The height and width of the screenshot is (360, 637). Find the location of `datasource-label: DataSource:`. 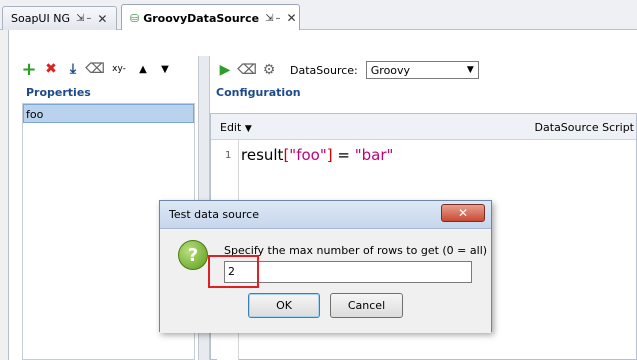

datasource-label: DataSource: is located at coordinates (324, 70).